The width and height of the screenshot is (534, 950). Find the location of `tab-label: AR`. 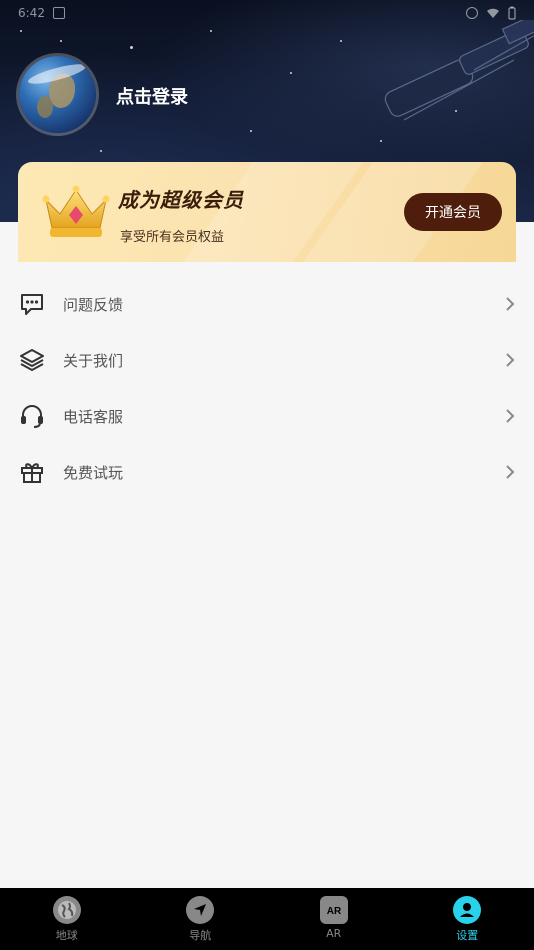

tab-label: AR is located at coordinates (334, 933).